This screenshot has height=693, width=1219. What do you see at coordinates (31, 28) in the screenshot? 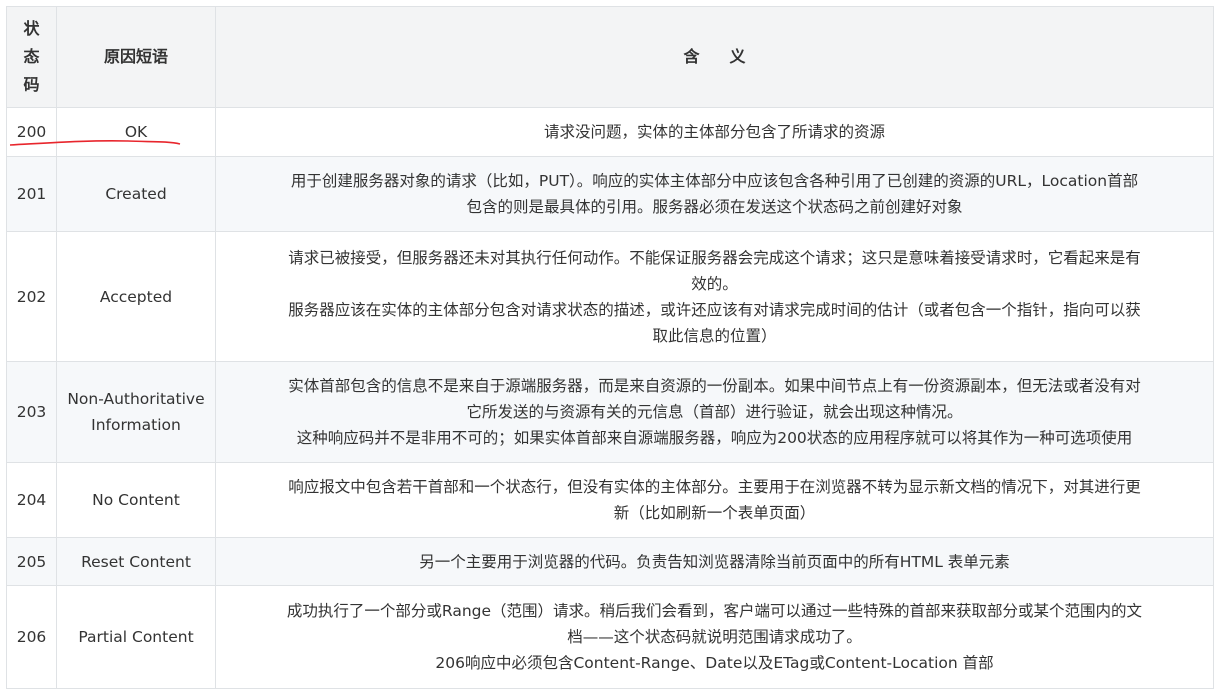
I see `header-code-char: 状` at bounding box center [31, 28].